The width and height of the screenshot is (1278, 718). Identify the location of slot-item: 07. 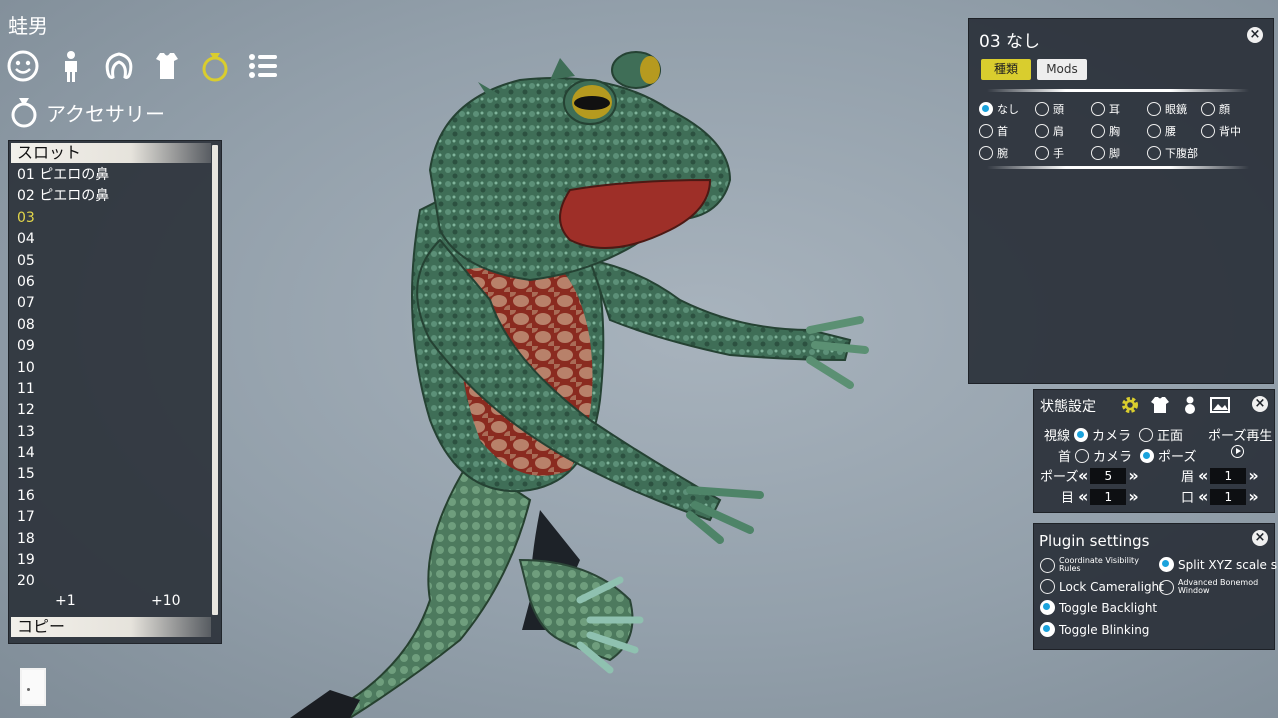
(112, 303).